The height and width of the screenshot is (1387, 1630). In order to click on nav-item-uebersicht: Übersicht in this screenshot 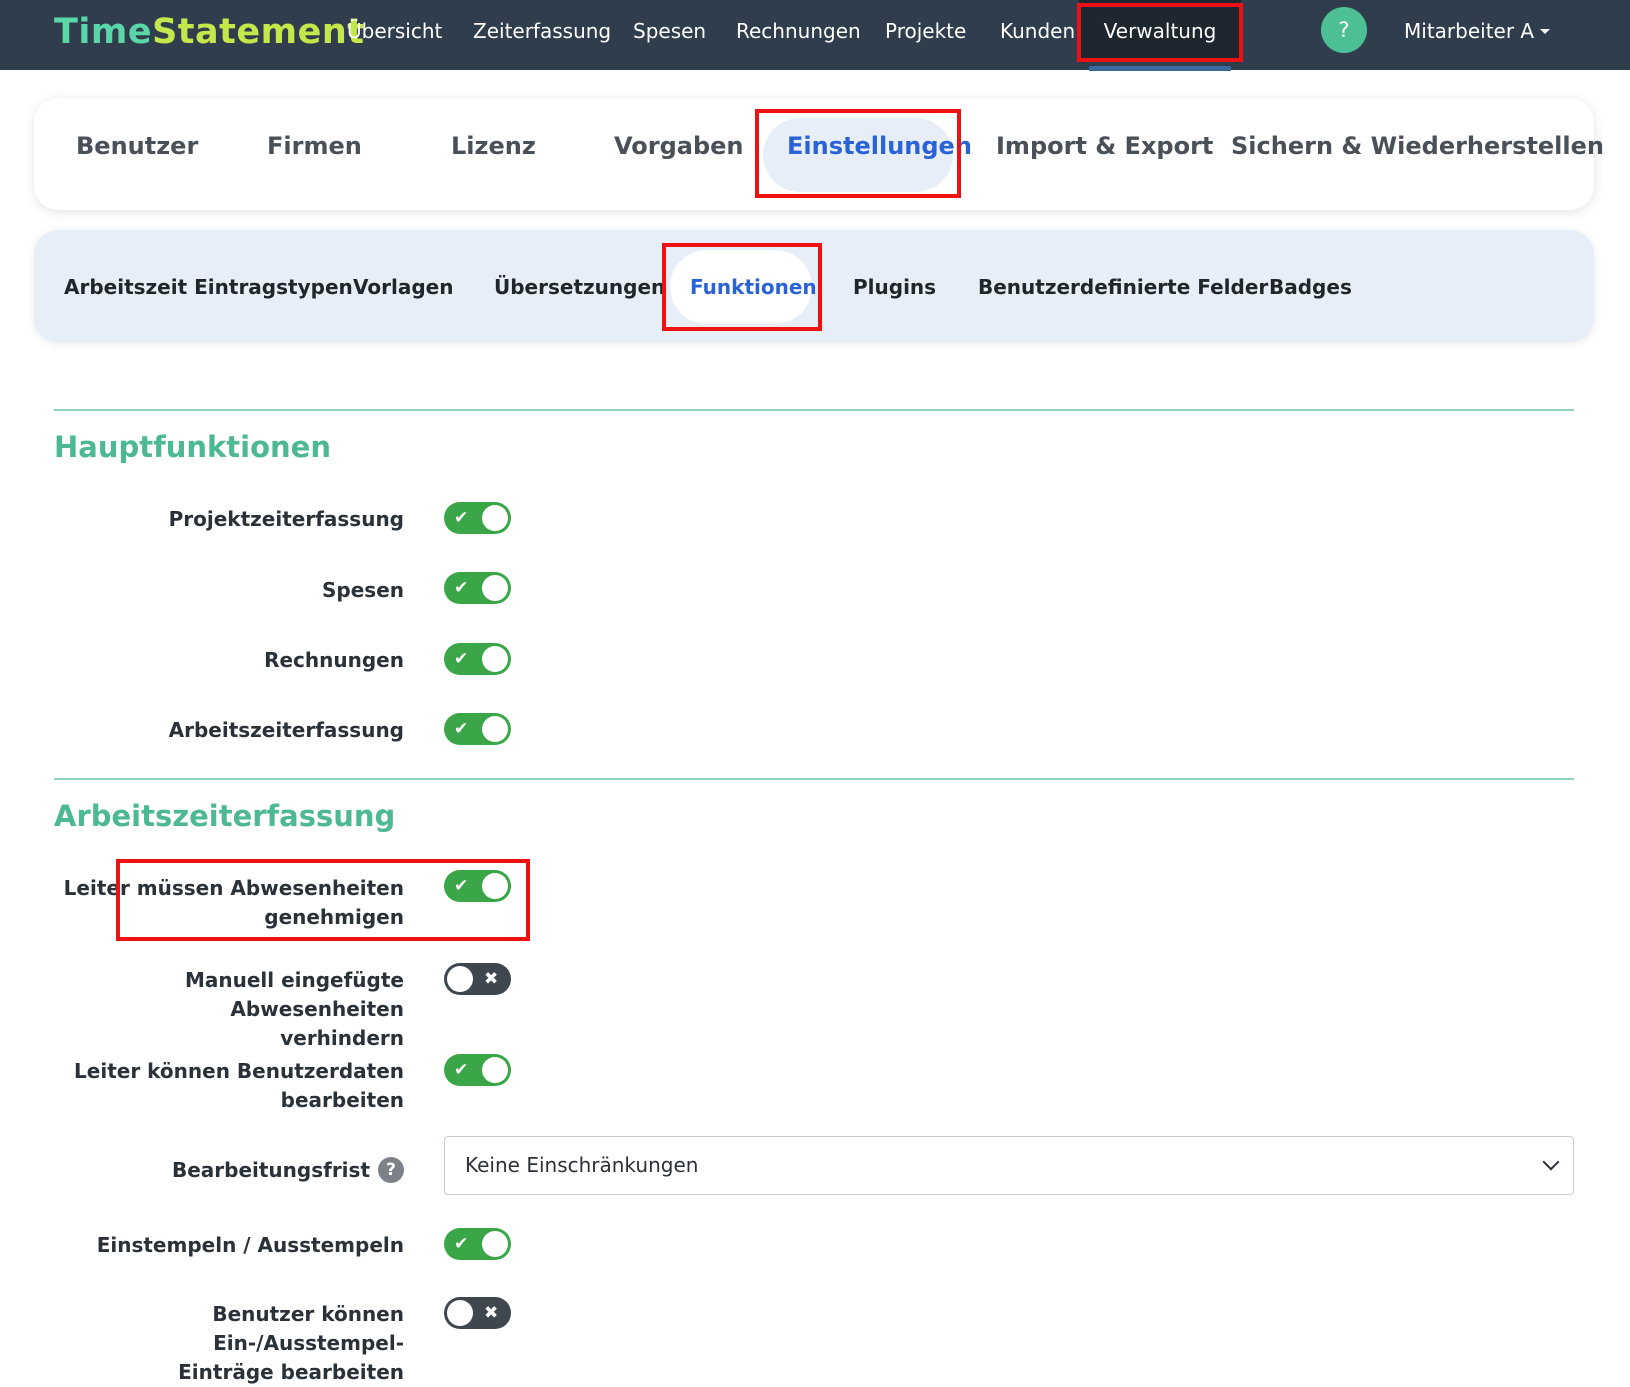, I will do `click(394, 31)`.